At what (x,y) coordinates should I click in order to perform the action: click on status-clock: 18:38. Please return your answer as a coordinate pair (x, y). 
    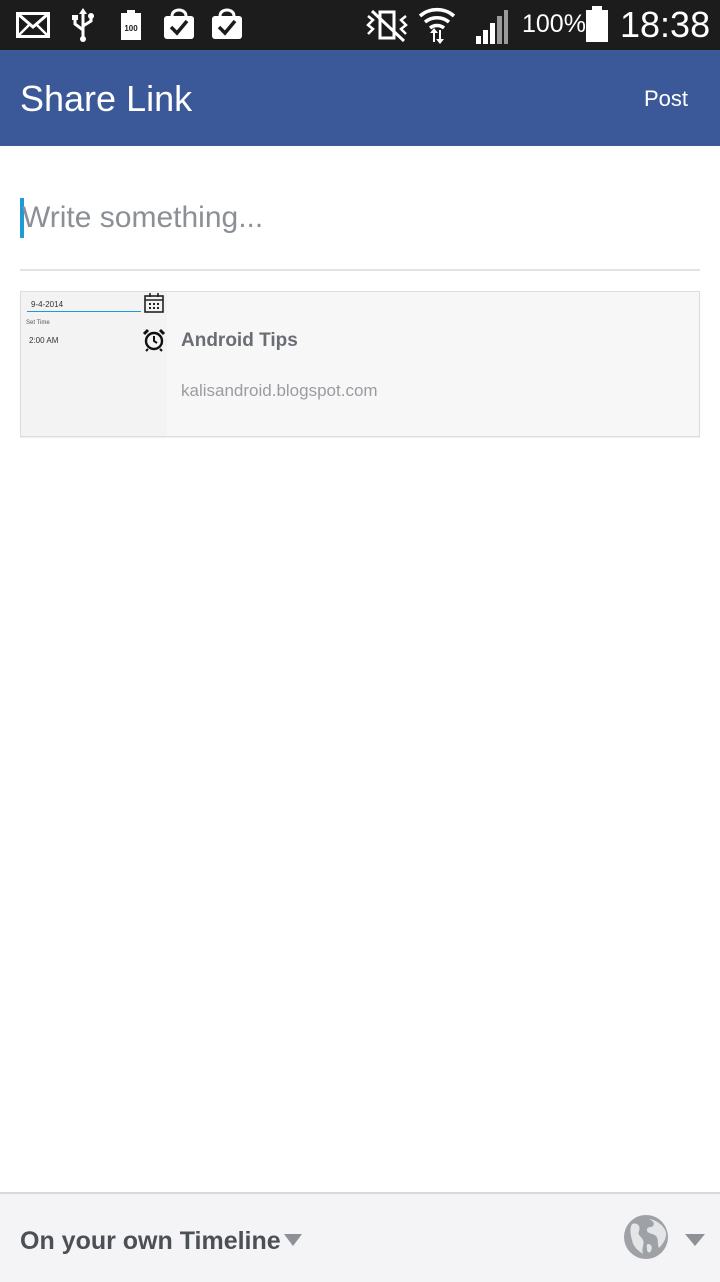
    Looking at the image, I should click on (665, 24).